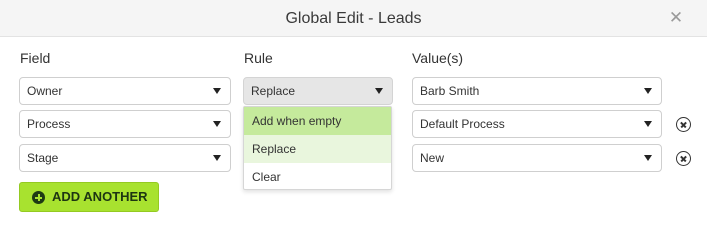 This screenshot has height=240, width=707. I want to click on field-select-value: Owner, so click(45, 91).